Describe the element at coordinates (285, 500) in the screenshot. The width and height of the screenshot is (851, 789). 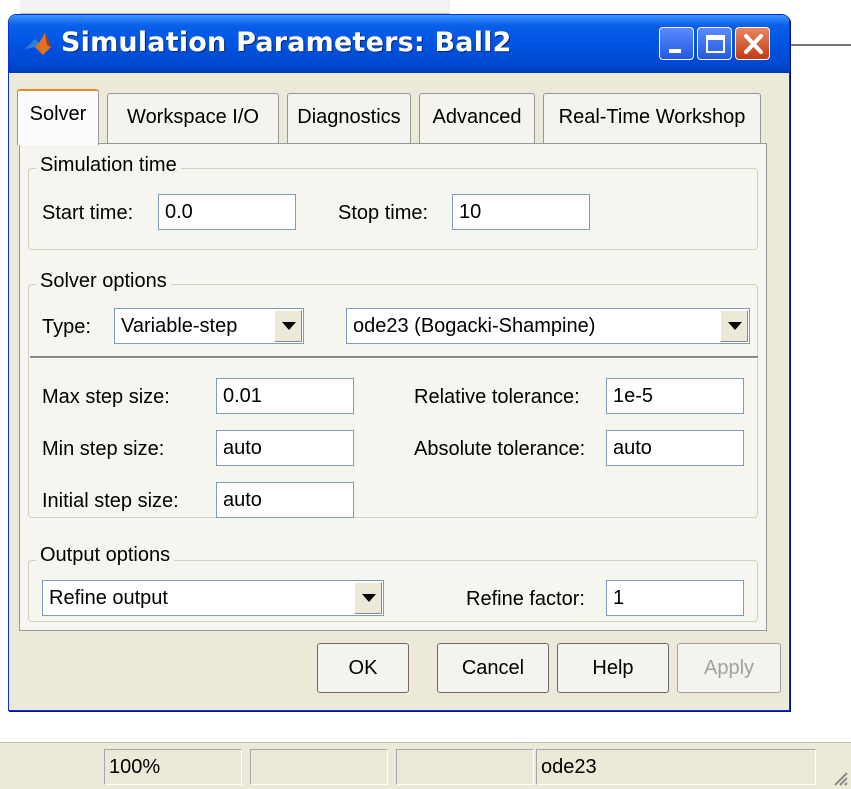
I see `initial-step-size-field: auto` at that location.